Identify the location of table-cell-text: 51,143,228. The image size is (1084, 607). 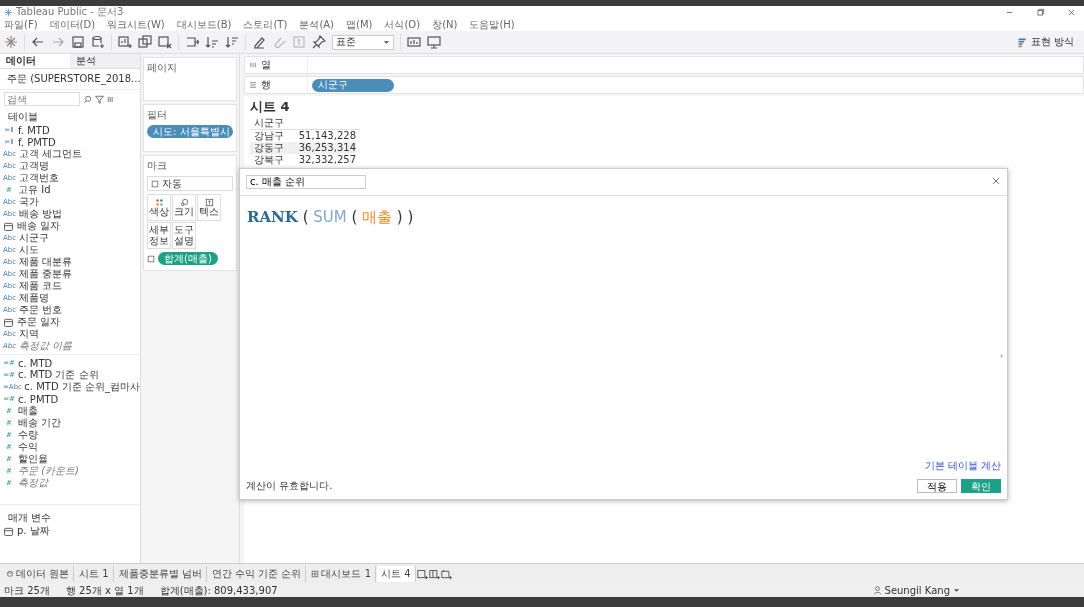
(326, 136).